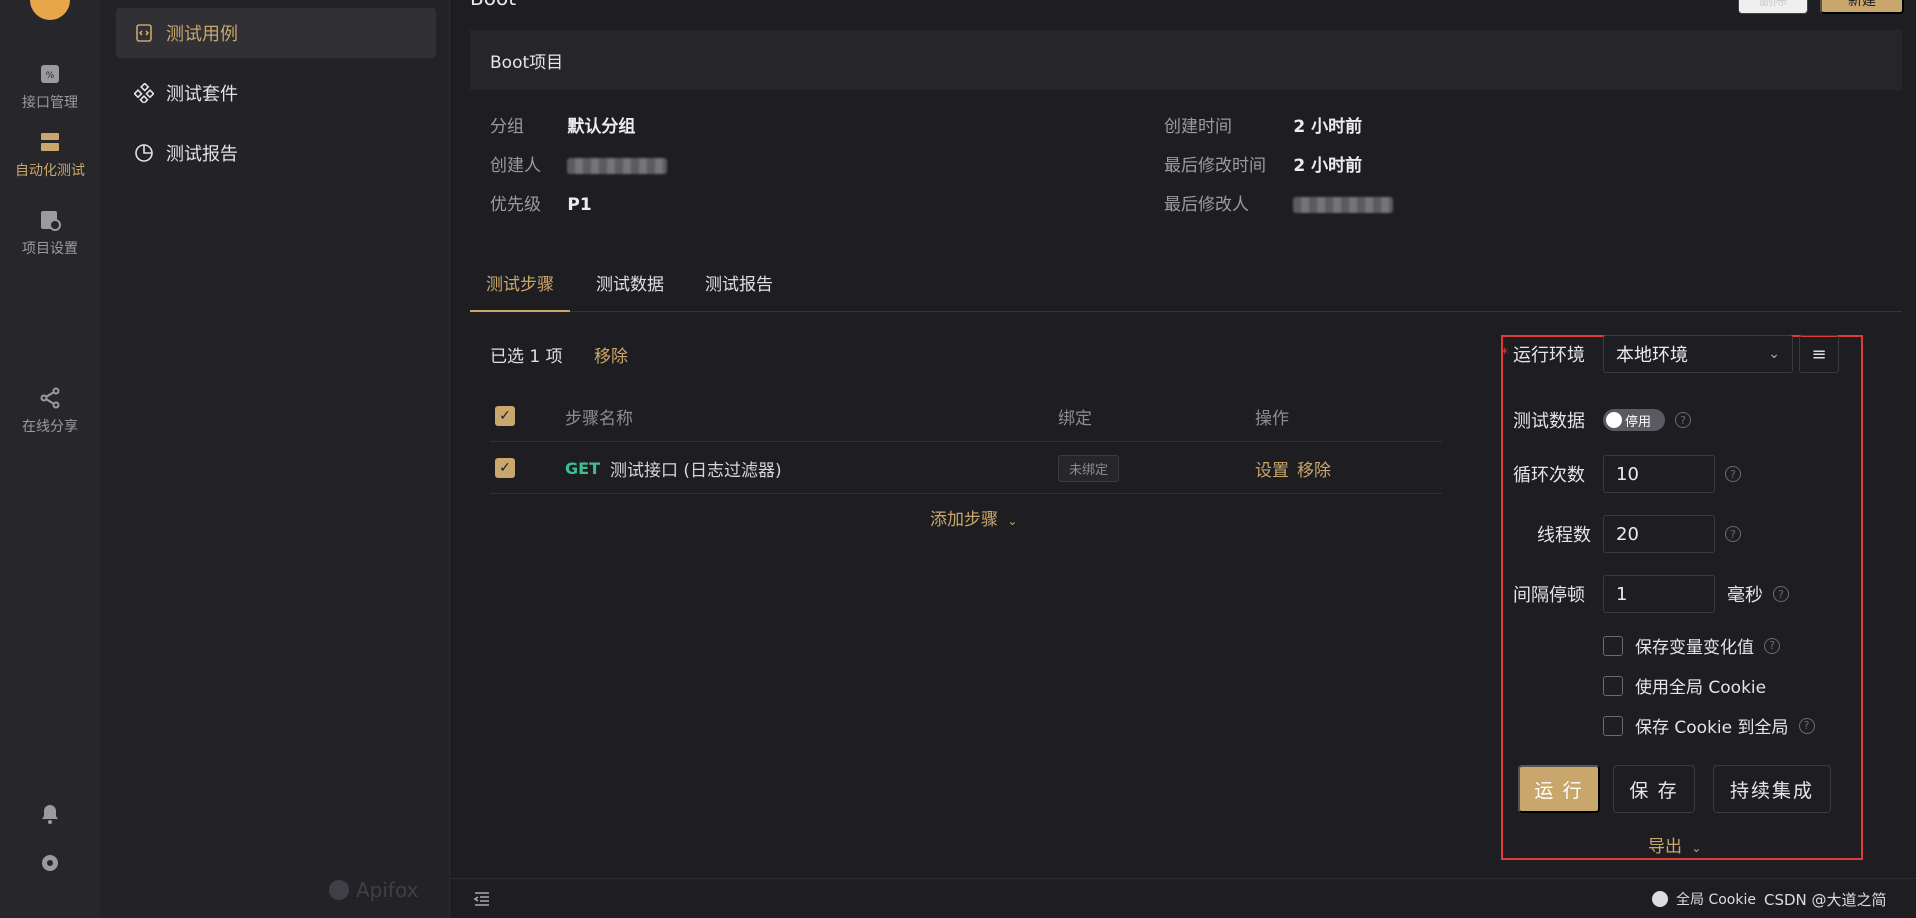 The image size is (1916, 918). Describe the element at coordinates (582, 468) in the screenshot. I see `http-method-badge: GET` at that location.